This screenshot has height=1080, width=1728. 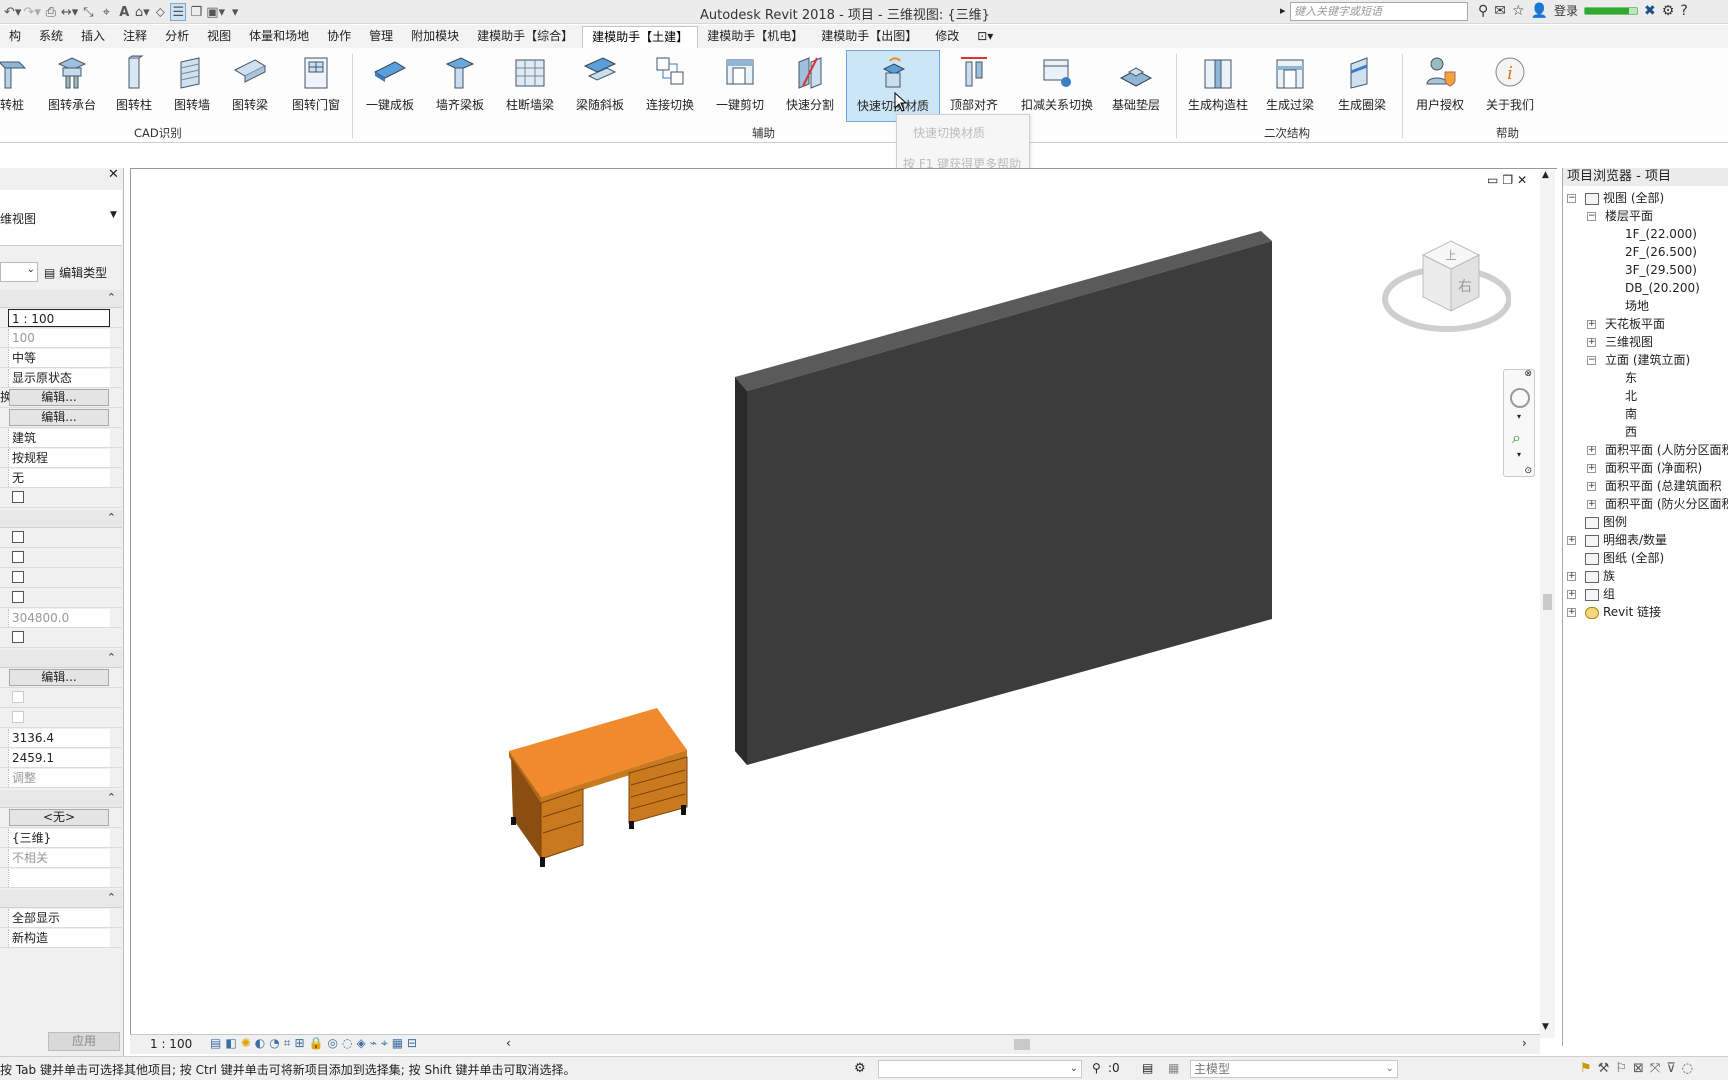 I want to click on scroll-up-icon: ▲, so click(x=1545, y=175).